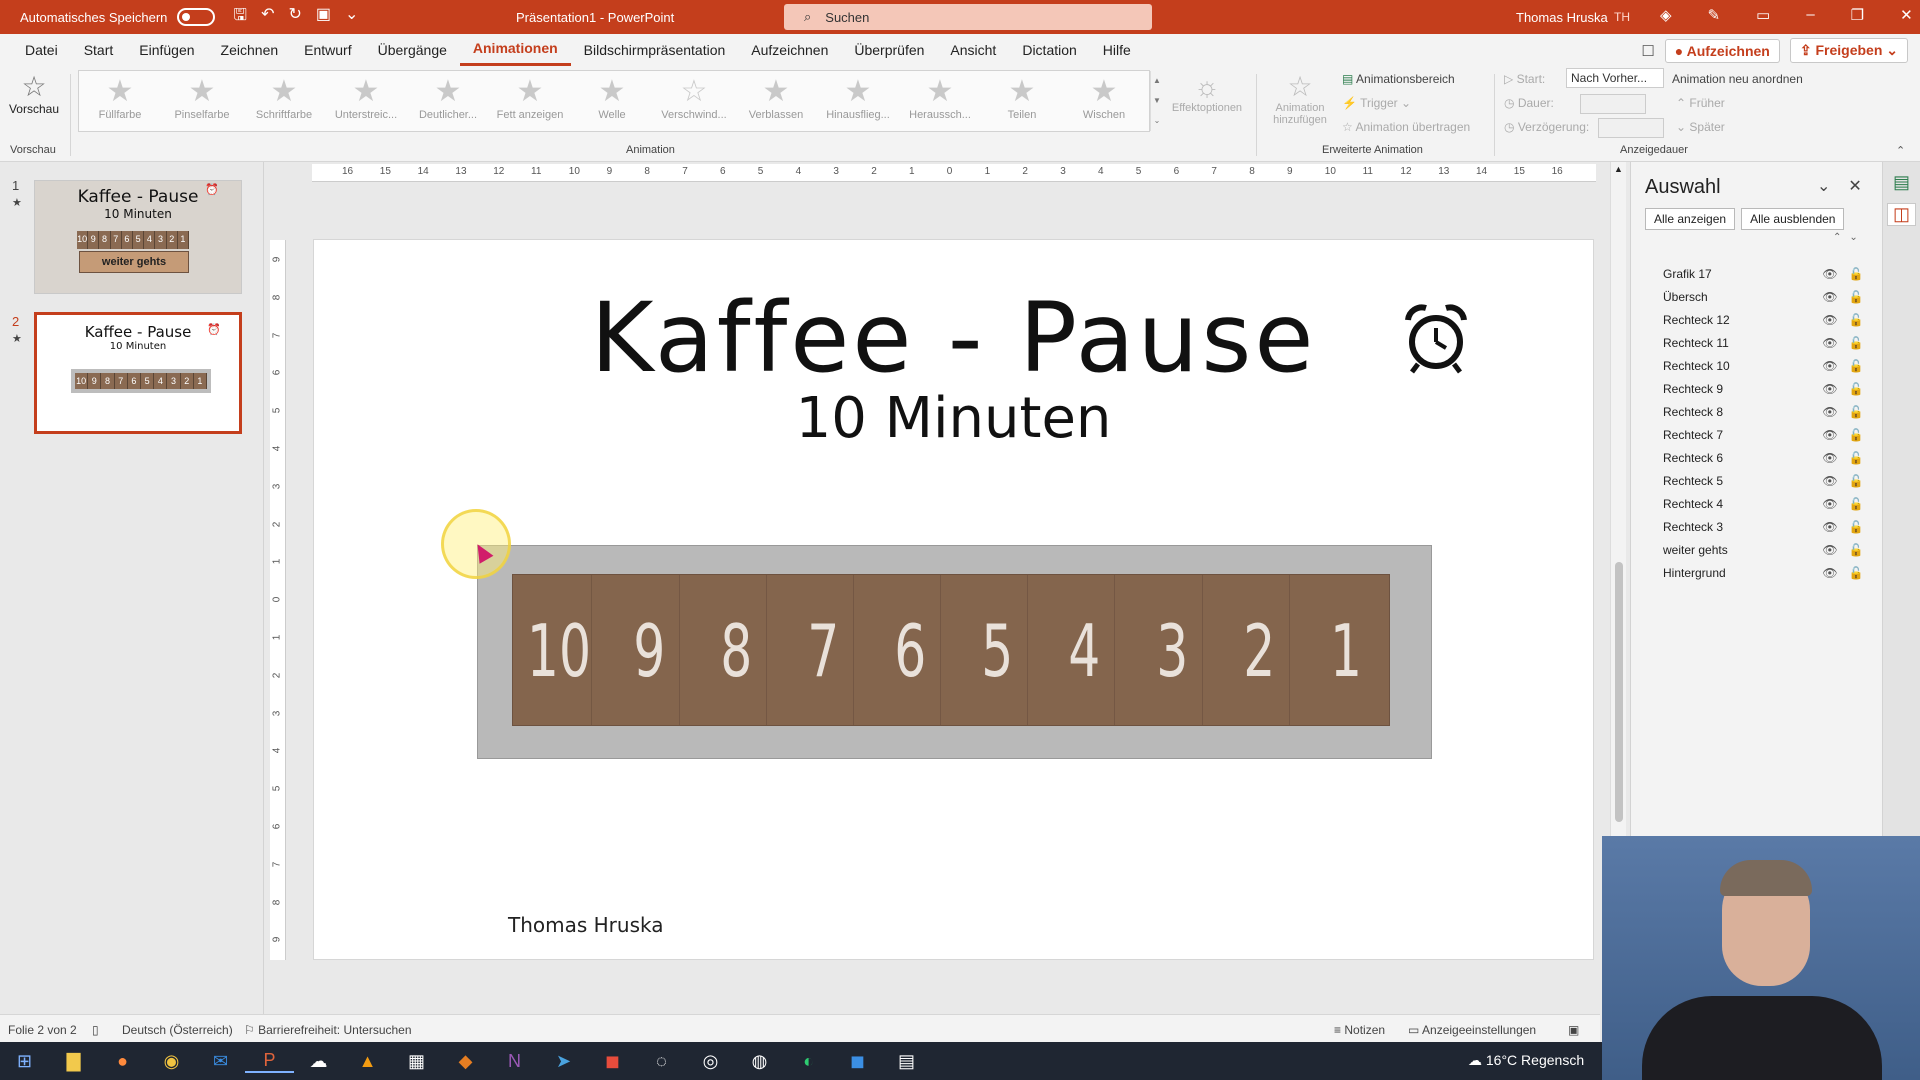 The image size is (1920, 1080). Describe the element at coordinates (1156, 101) in the screenshot. I see `gallery-scroll: ▲ ▼ ⌄` at that location.